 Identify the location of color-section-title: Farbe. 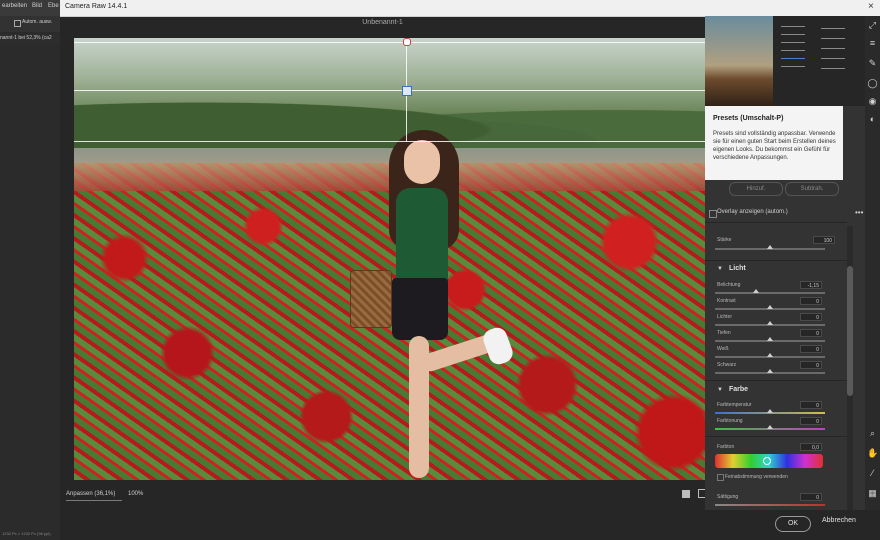
(738, 389).